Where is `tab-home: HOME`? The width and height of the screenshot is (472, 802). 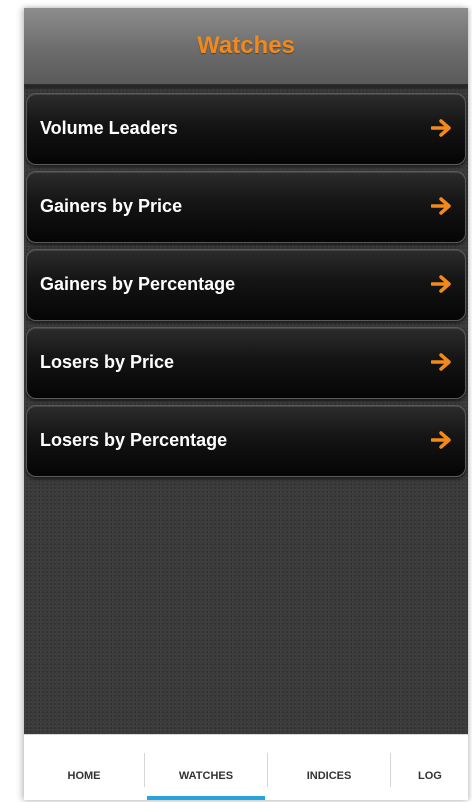 tab-home: HOME is located at coordinates (84, 767).